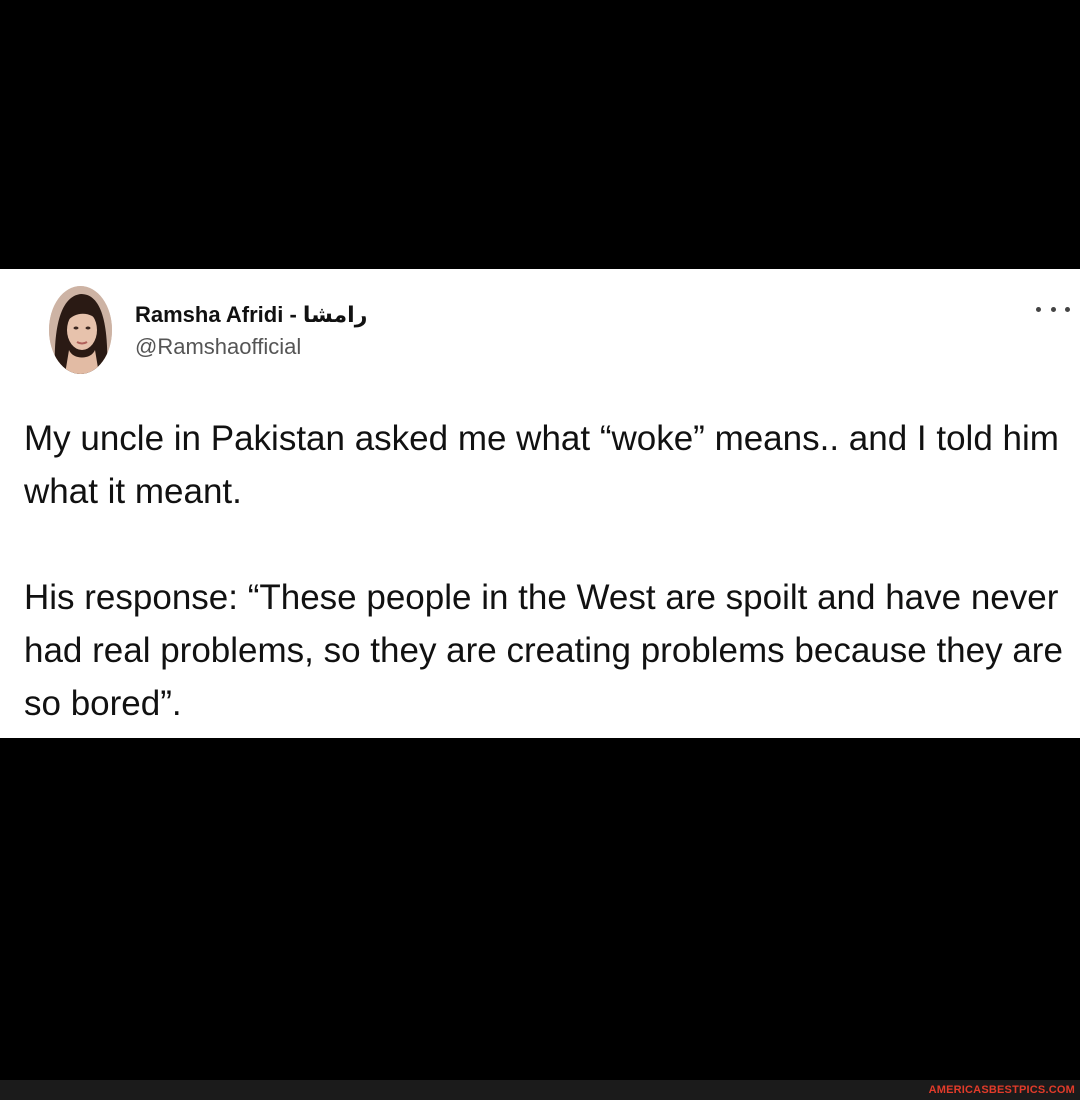 The height and width of the screenshot is (1100, 1080). I want to click on watermark: AMERICASBESTPICS.COM, so click(1001, 1090).